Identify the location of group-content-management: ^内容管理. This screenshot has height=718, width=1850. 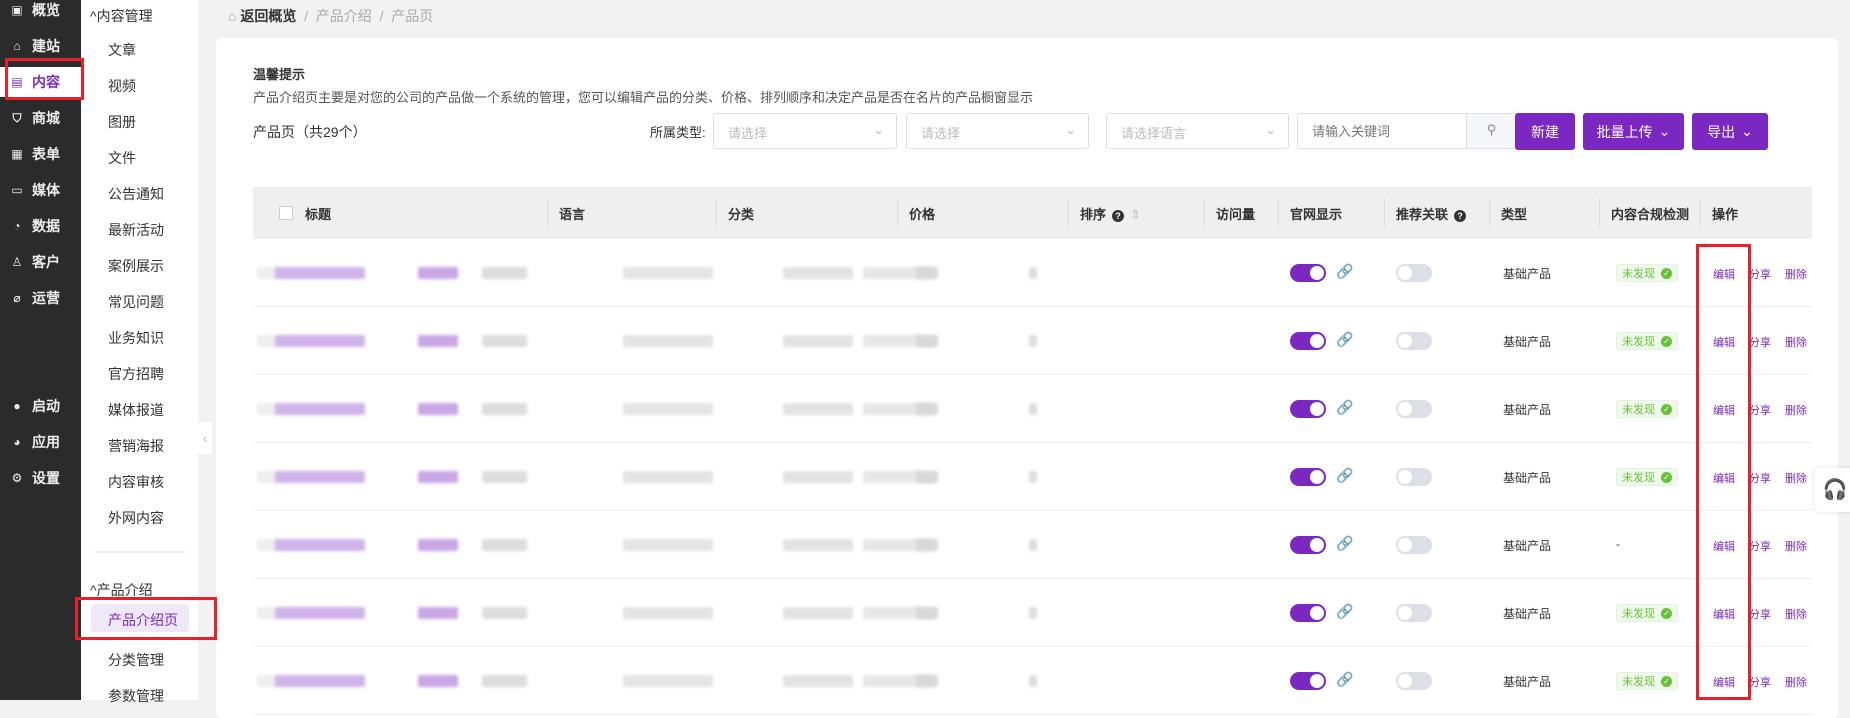
(121, 16).